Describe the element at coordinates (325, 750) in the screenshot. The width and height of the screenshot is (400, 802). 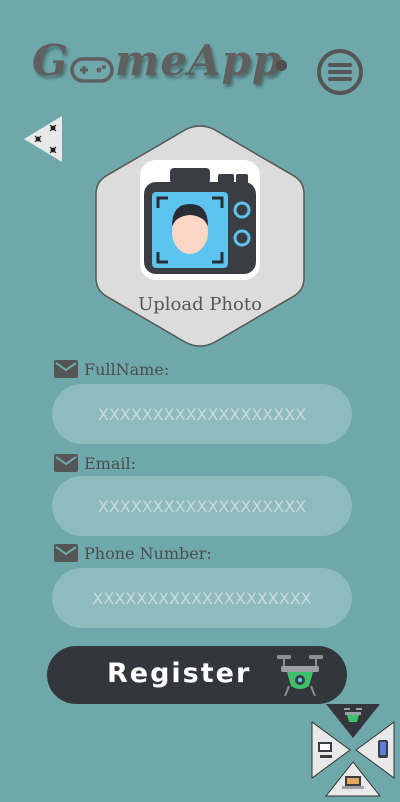
I see `desktop-icon` at that location.